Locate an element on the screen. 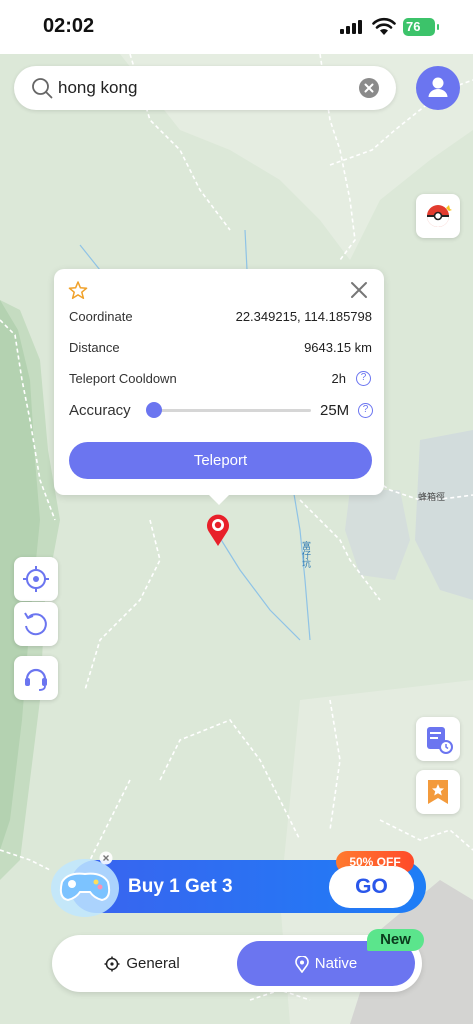 The width and height of the screenshot is (473, 1024). pokeball-button is located at coordinates (438, 216).